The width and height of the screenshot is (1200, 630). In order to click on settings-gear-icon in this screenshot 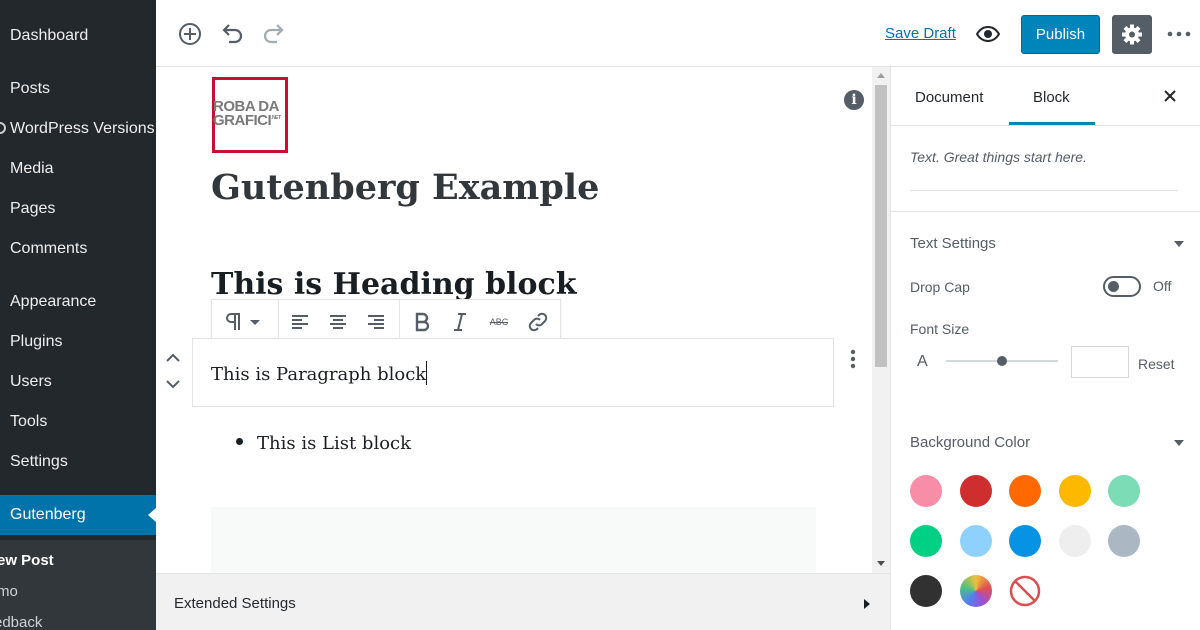, I will do `click(1132, 41)`.